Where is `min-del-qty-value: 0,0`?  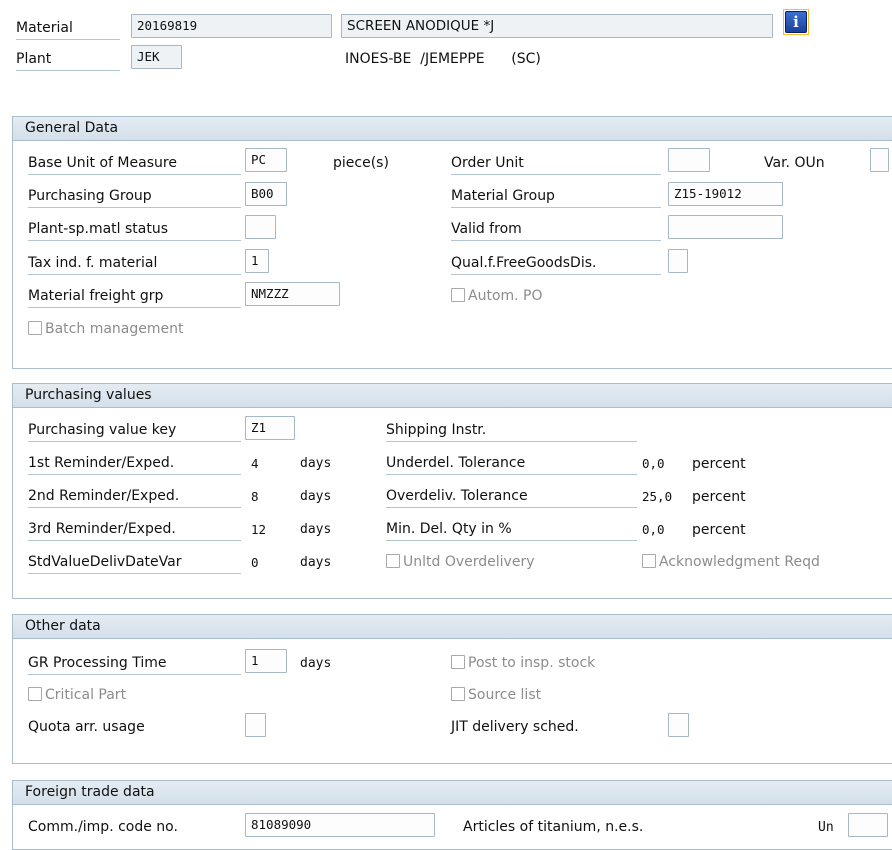
min-del-qty-value: 0,0 is located at coordinates (653, 529).